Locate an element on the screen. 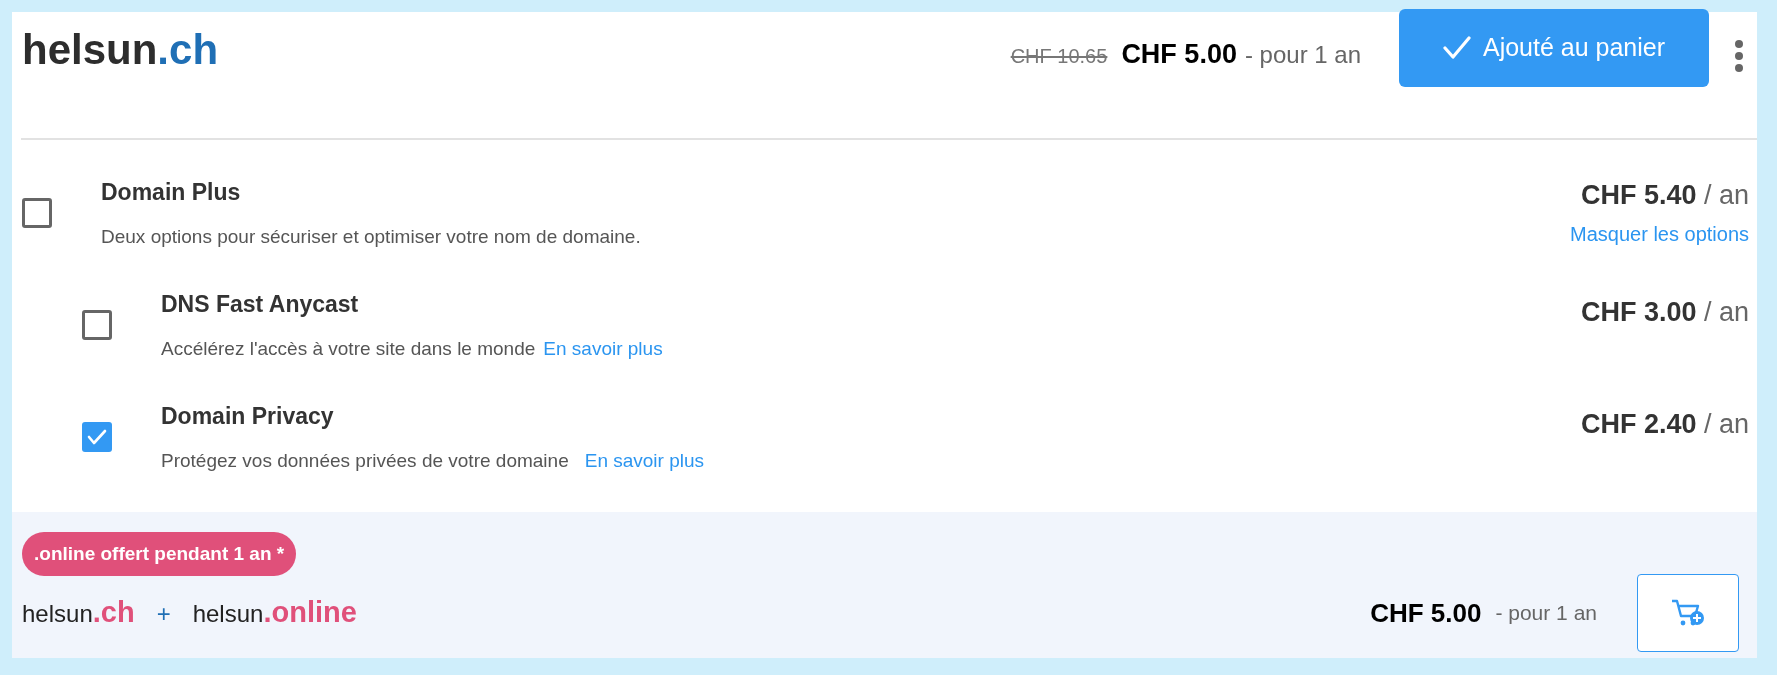 Image resolution: width=1777 pixels, height=675 pixels. option-description: Accélérez l'accès à votre site dans le monde is located at coordinates (348, 349).